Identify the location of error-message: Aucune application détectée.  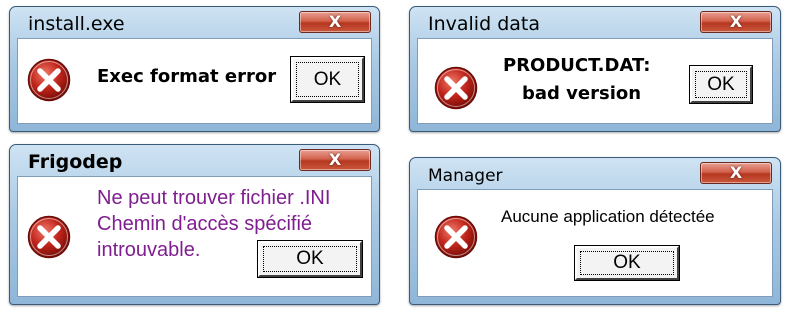
(608, 216).